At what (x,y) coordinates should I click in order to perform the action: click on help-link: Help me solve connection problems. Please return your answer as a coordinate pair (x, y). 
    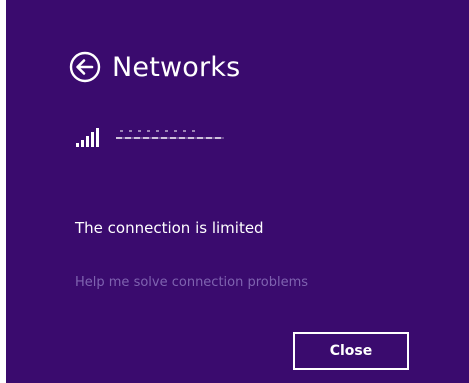
    Looking at the image, I should click on (191, 282).